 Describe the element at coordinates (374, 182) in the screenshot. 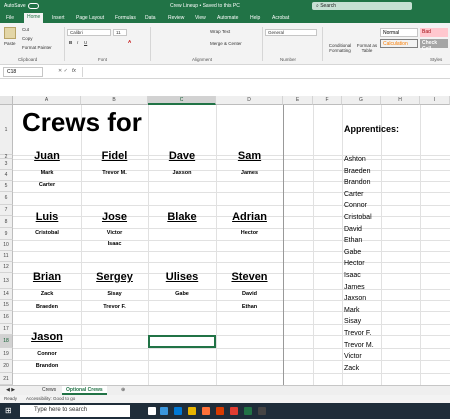

I see `apprentice-name: Brandon` at that location.